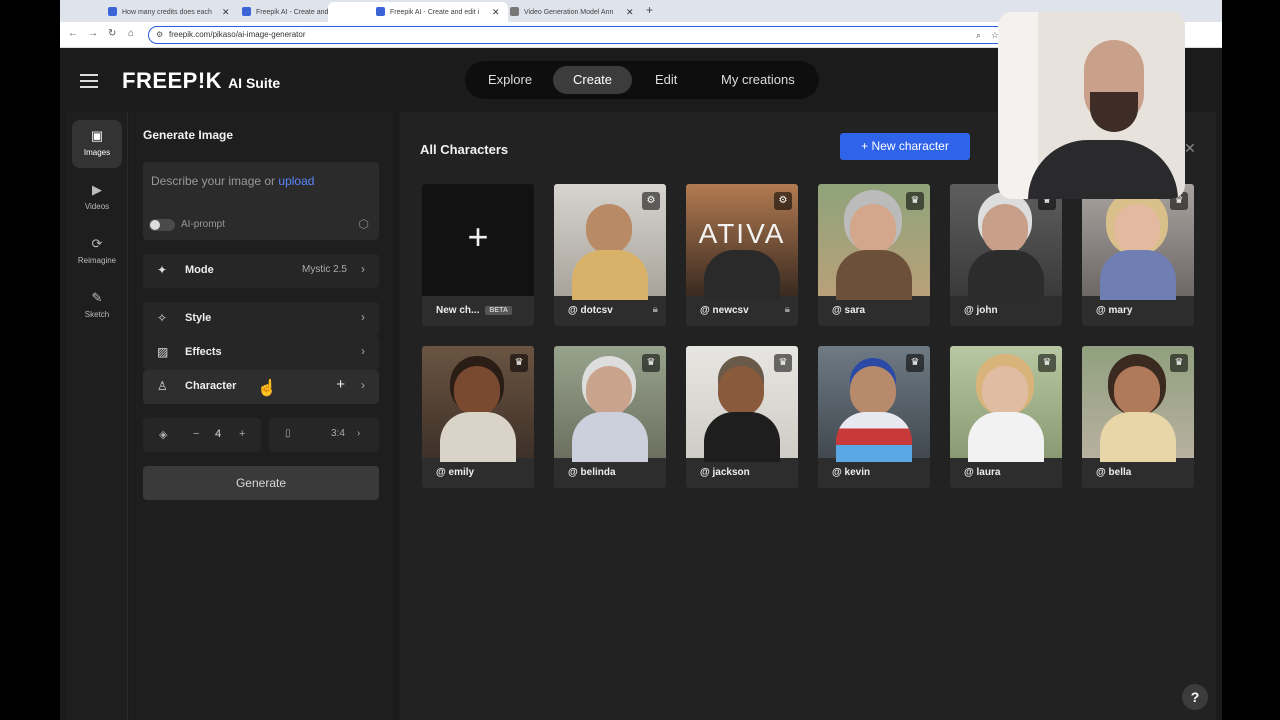 This screenshot has height=720, width=1280. I want to click on add-character-icon: +, so click(340, 384).